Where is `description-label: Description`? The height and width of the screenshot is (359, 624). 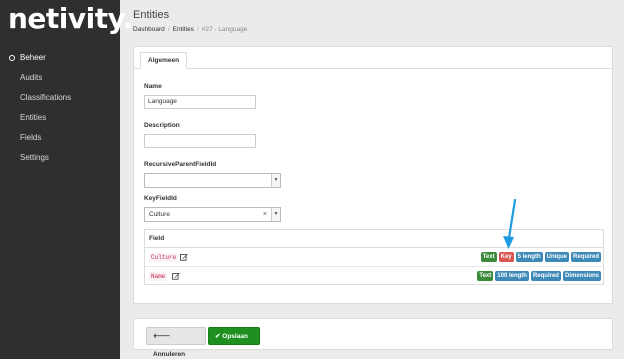 description-label: Description is located at coordinates (162, 125).